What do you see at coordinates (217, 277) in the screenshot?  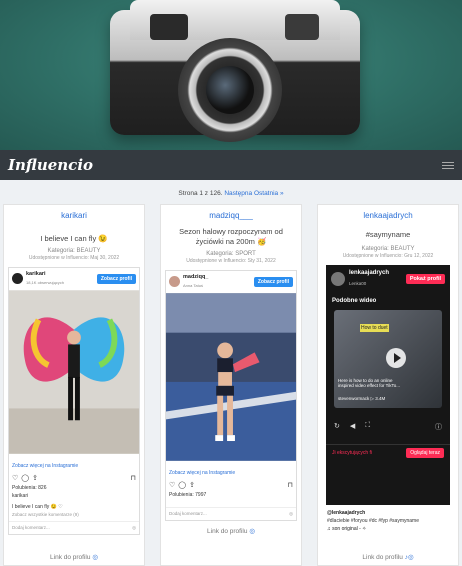 I see `embed-username: madziqq_` at bounding box center [217, 277].